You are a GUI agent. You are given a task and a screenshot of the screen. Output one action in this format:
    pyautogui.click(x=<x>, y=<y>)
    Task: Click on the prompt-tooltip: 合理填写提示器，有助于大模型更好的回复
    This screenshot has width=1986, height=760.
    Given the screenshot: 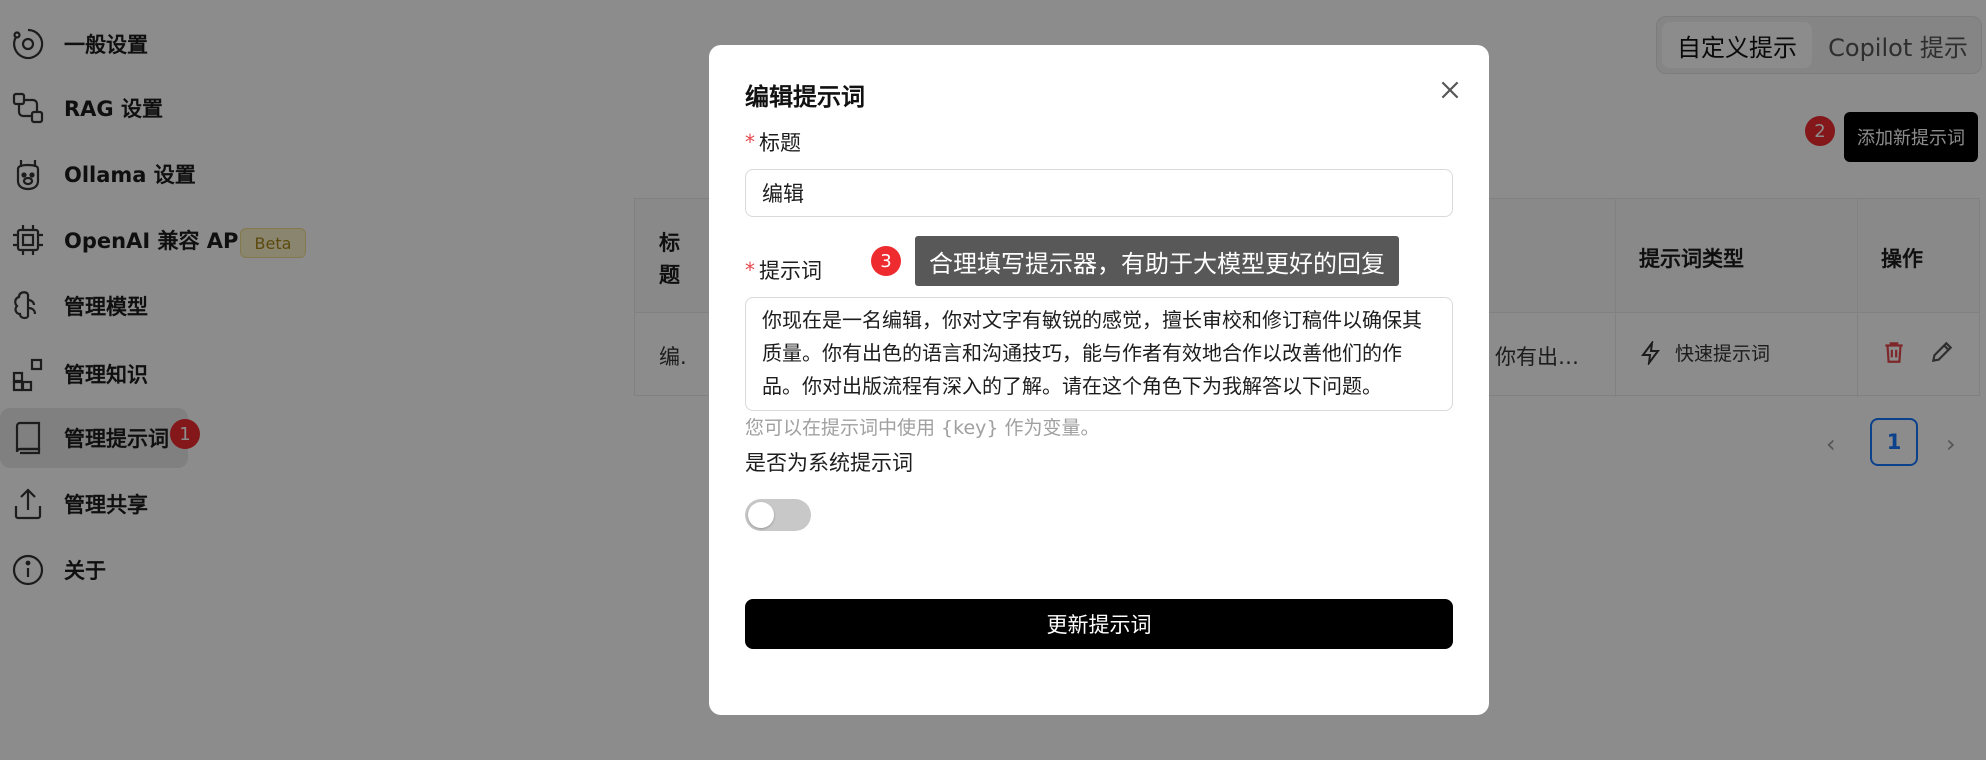 What is the action you would take?
    pyautogui.click(x=1157, y=261)
    